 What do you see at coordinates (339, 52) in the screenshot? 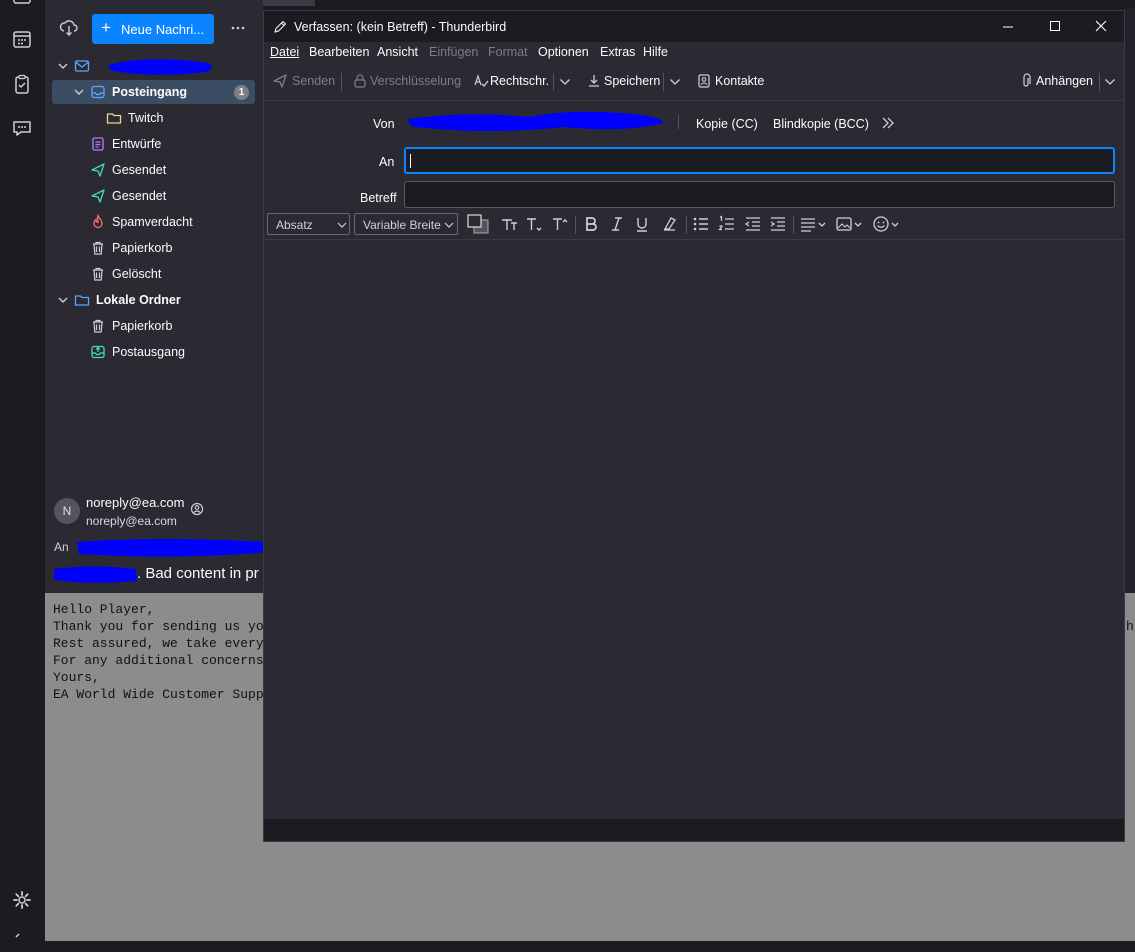
I see `menu-edit: Bearbeiten` at bounding box center [339, 52].